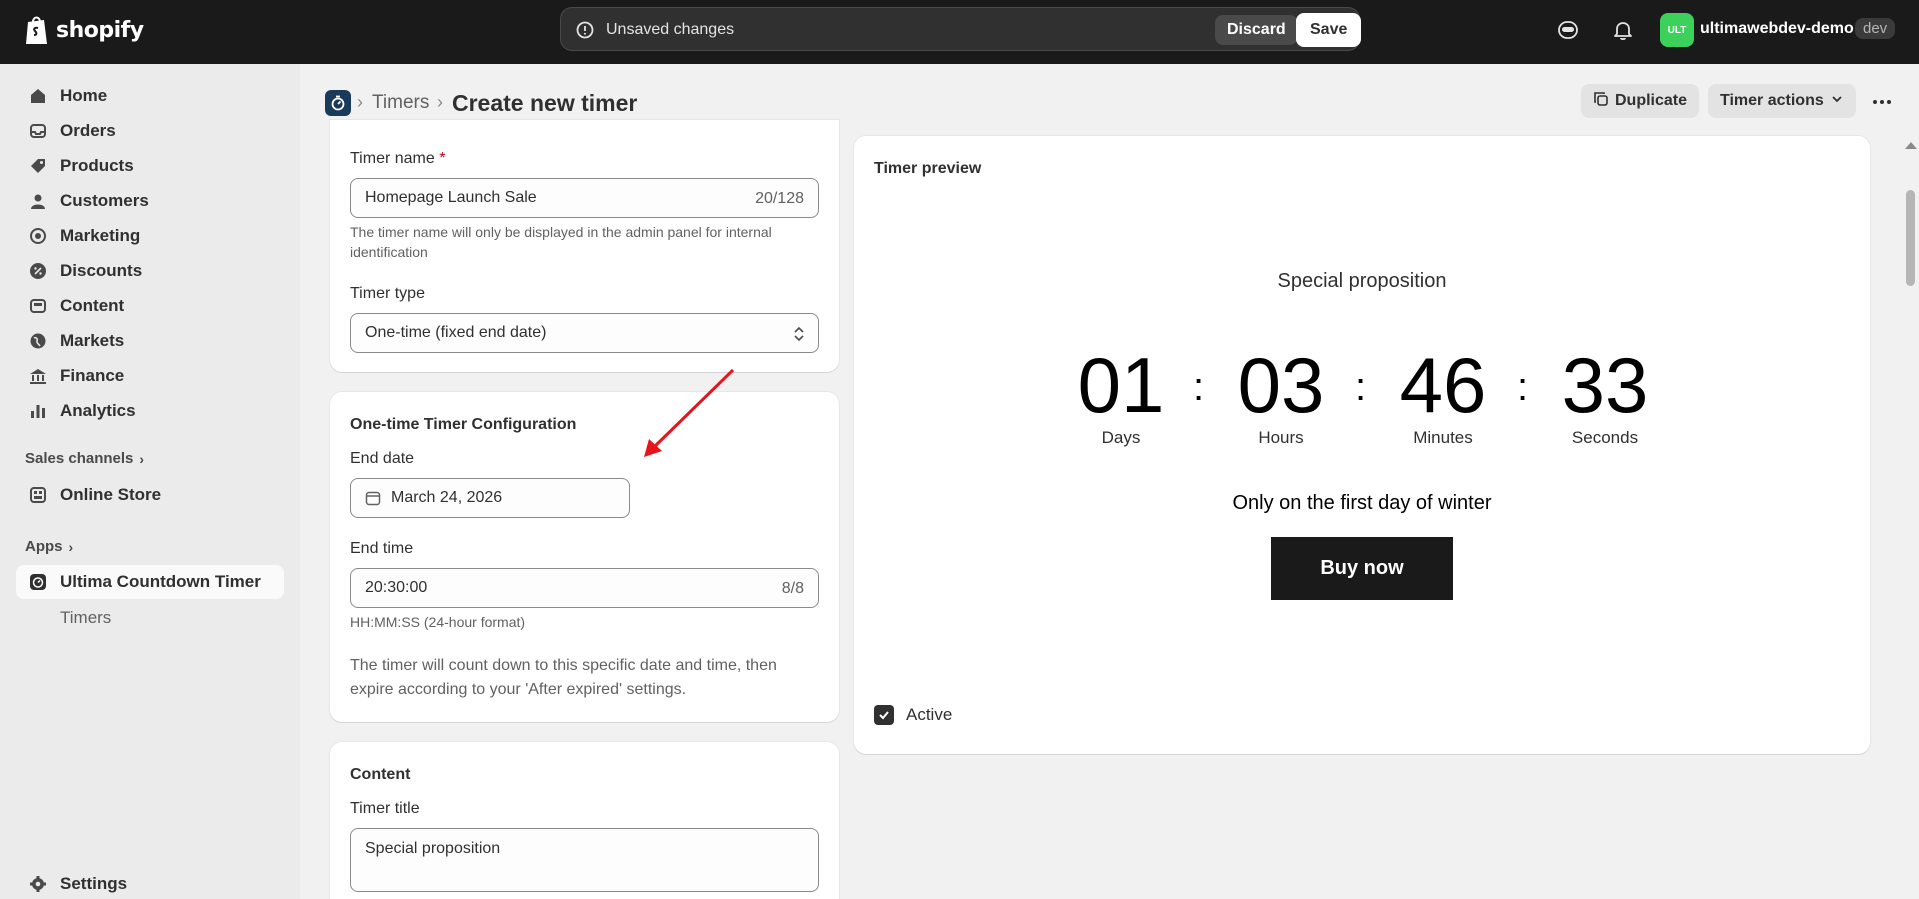 The height and width of the screenshot is (899, 1919). I want to click on timer-name-char-count: 20/128, so click(779, 198).